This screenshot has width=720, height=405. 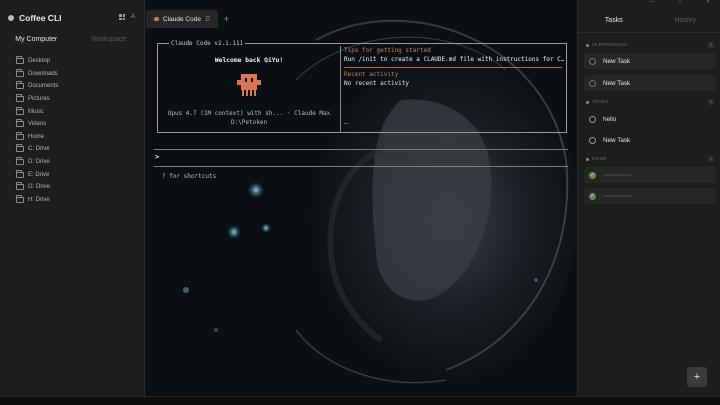 I want to click on window-controls: — □ ✕, so click(x=680, y=3).